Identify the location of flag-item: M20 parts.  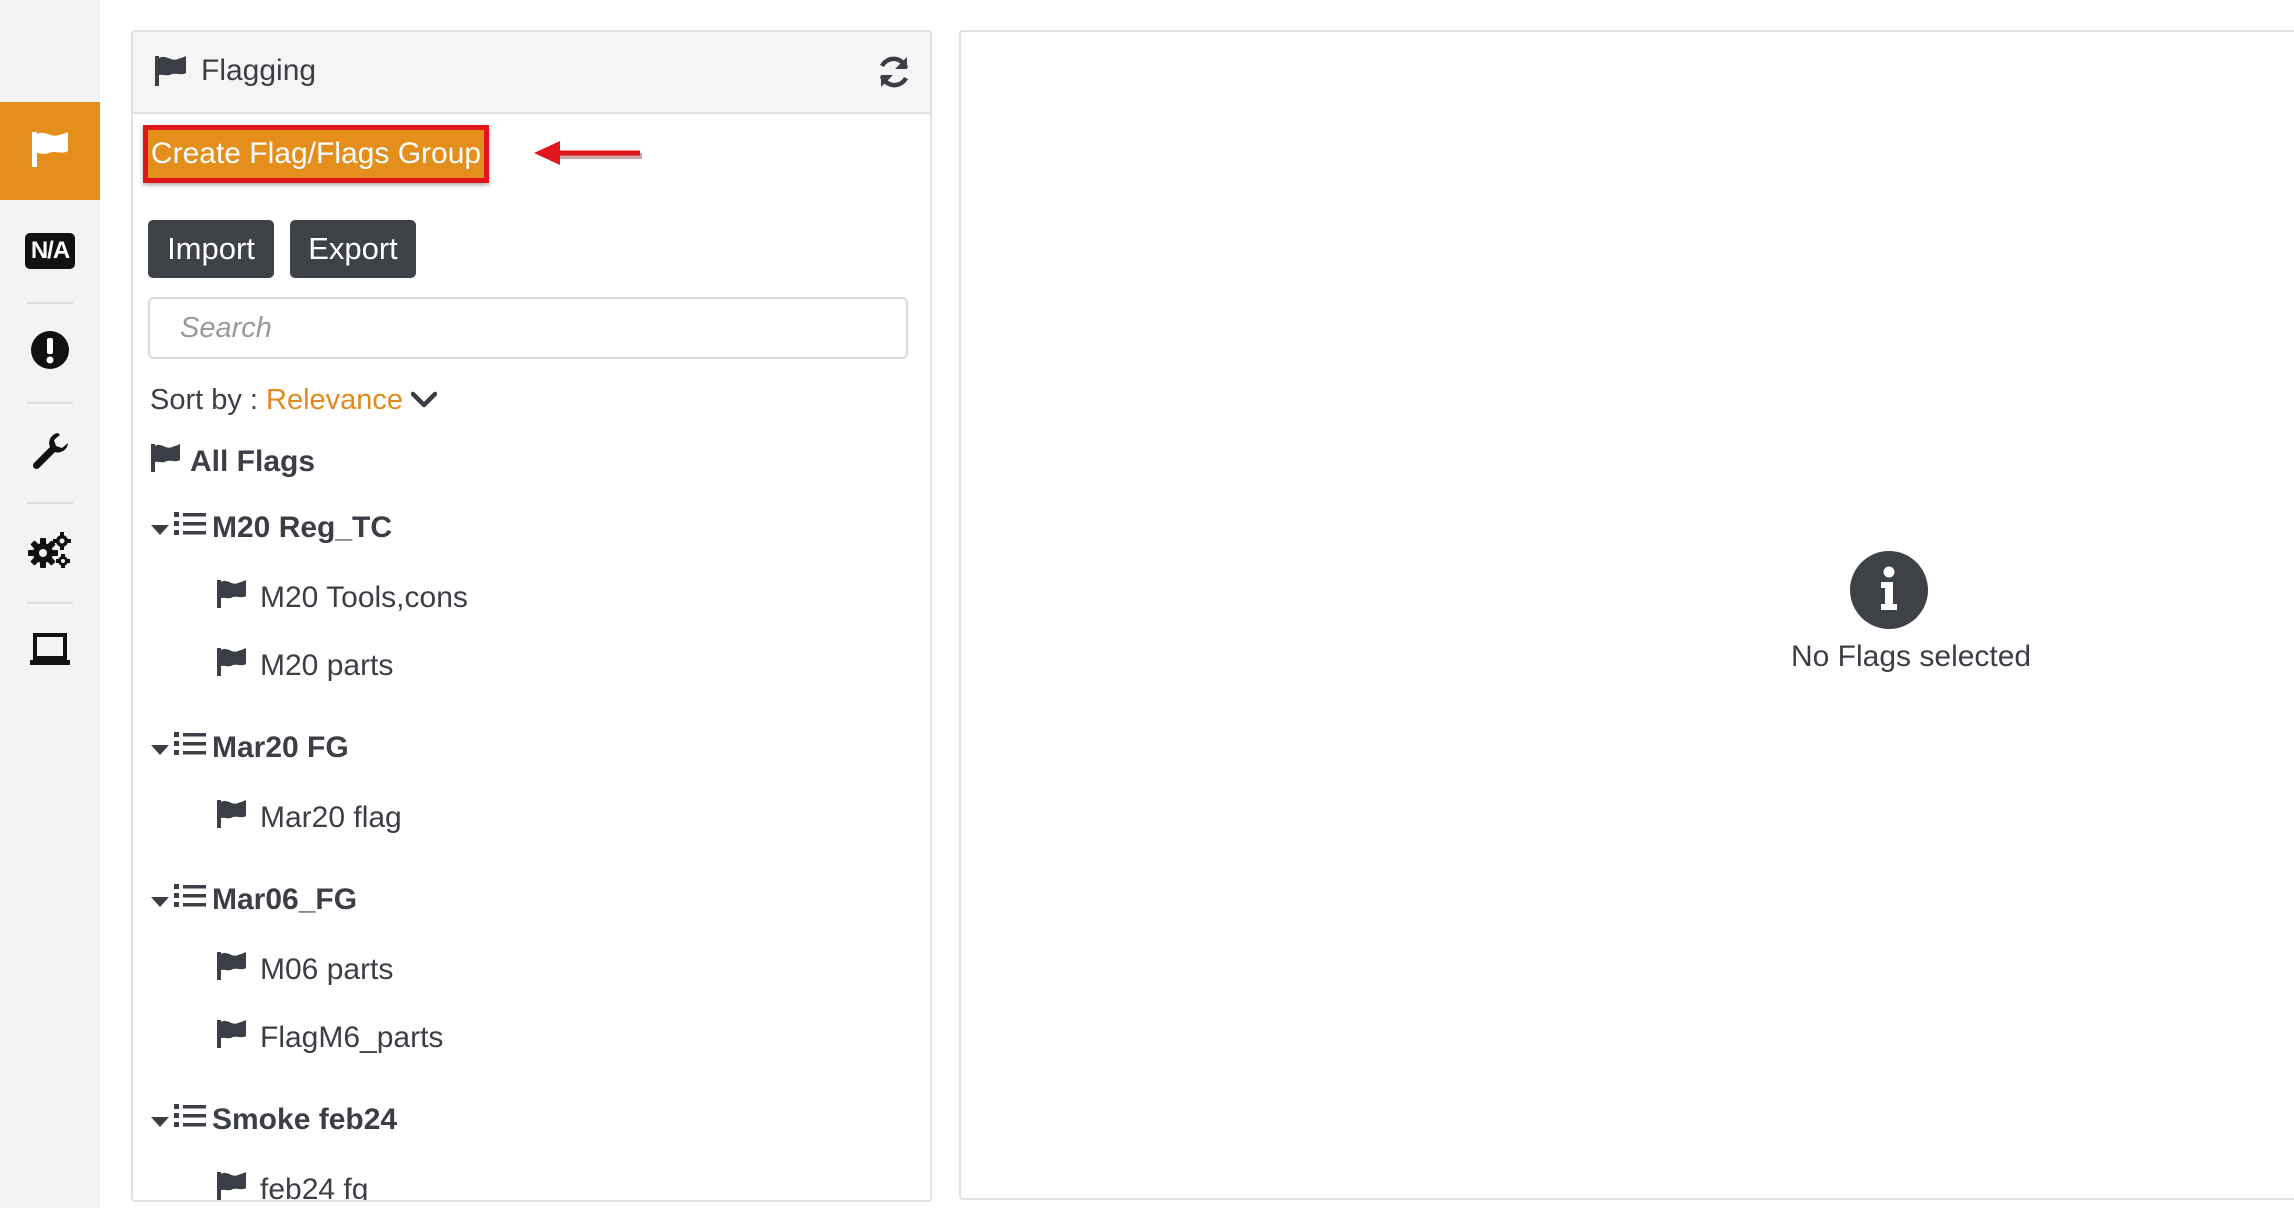
(304, 666).